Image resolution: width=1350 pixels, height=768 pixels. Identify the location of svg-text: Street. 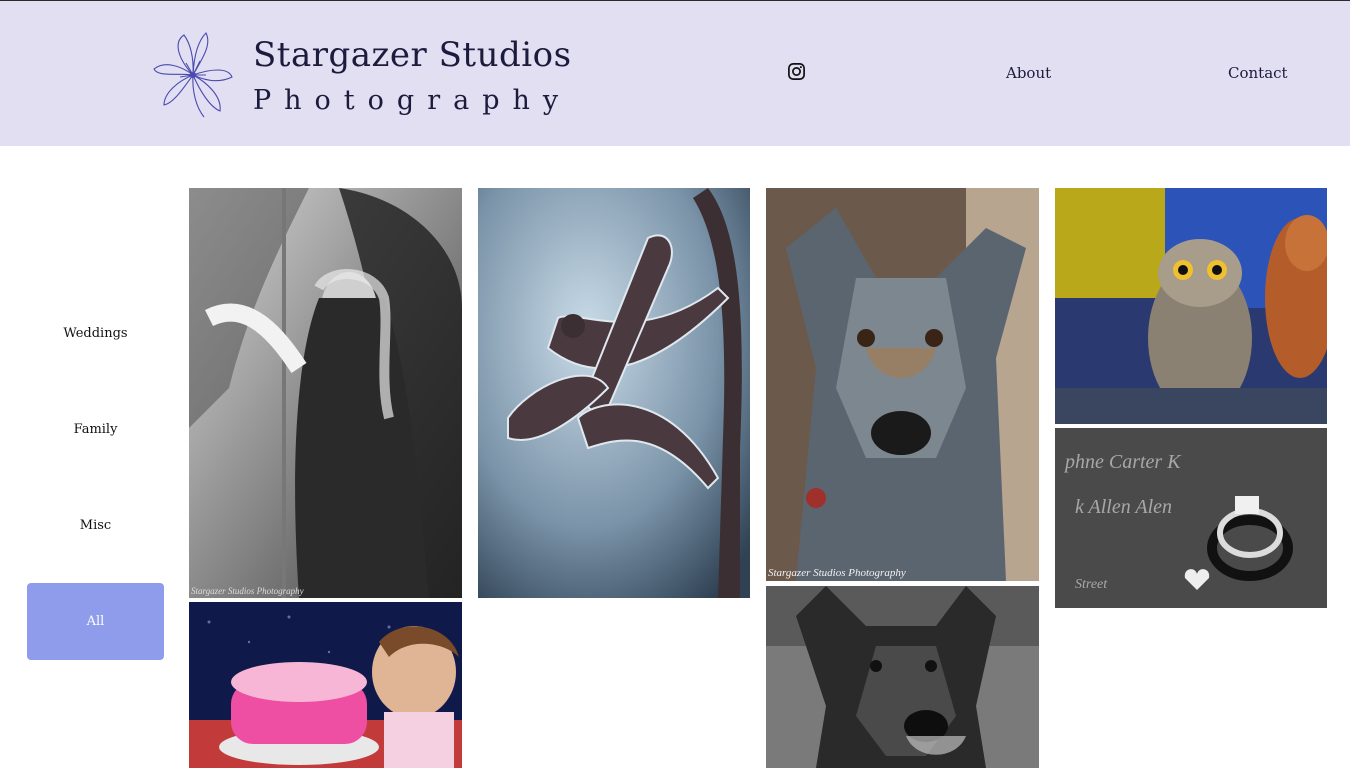
(1091, 584).